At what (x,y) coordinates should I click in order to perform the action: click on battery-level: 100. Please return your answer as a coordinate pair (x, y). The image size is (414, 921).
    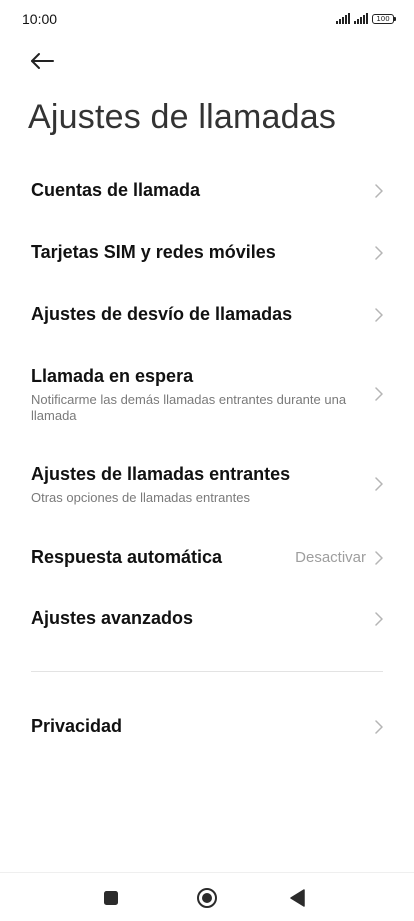
    Looking at the image, I should click on (383, 19).